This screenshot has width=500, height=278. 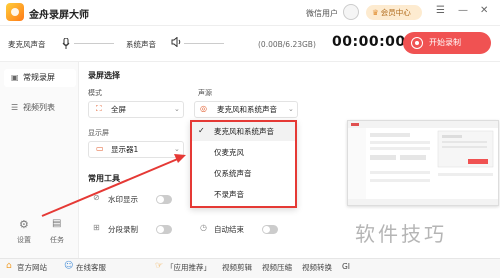 What do you see at coordinates (69, 266) in the screenshot?
I see `chat-icon: ☺` at bounding box center [69, 266].